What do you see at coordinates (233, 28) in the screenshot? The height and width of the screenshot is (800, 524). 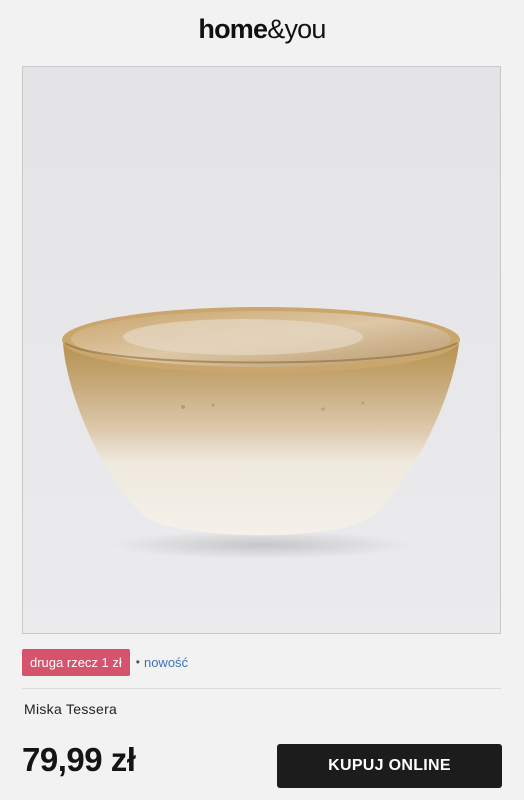 I see `logo-home: home` at bounding box center [233, 28].